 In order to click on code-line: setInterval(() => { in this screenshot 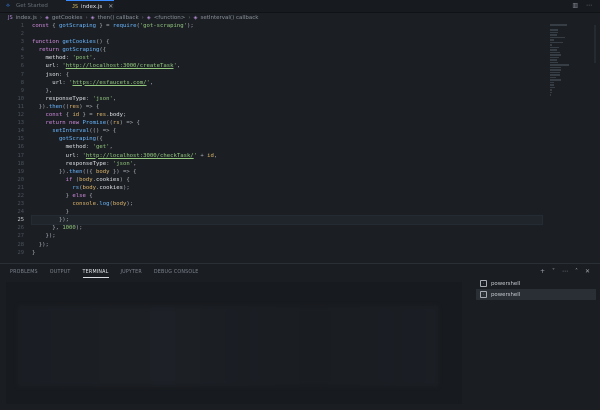, I will do `click(287, 131)`.